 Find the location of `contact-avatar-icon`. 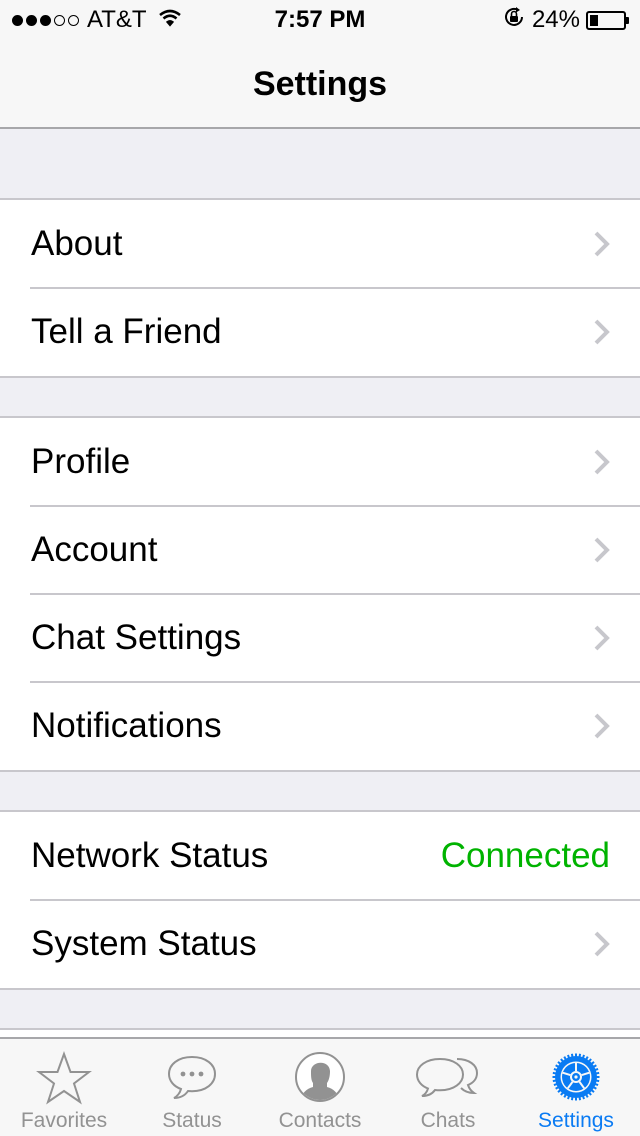

contact-avatar-icon is located at coordinates (320, 1079).